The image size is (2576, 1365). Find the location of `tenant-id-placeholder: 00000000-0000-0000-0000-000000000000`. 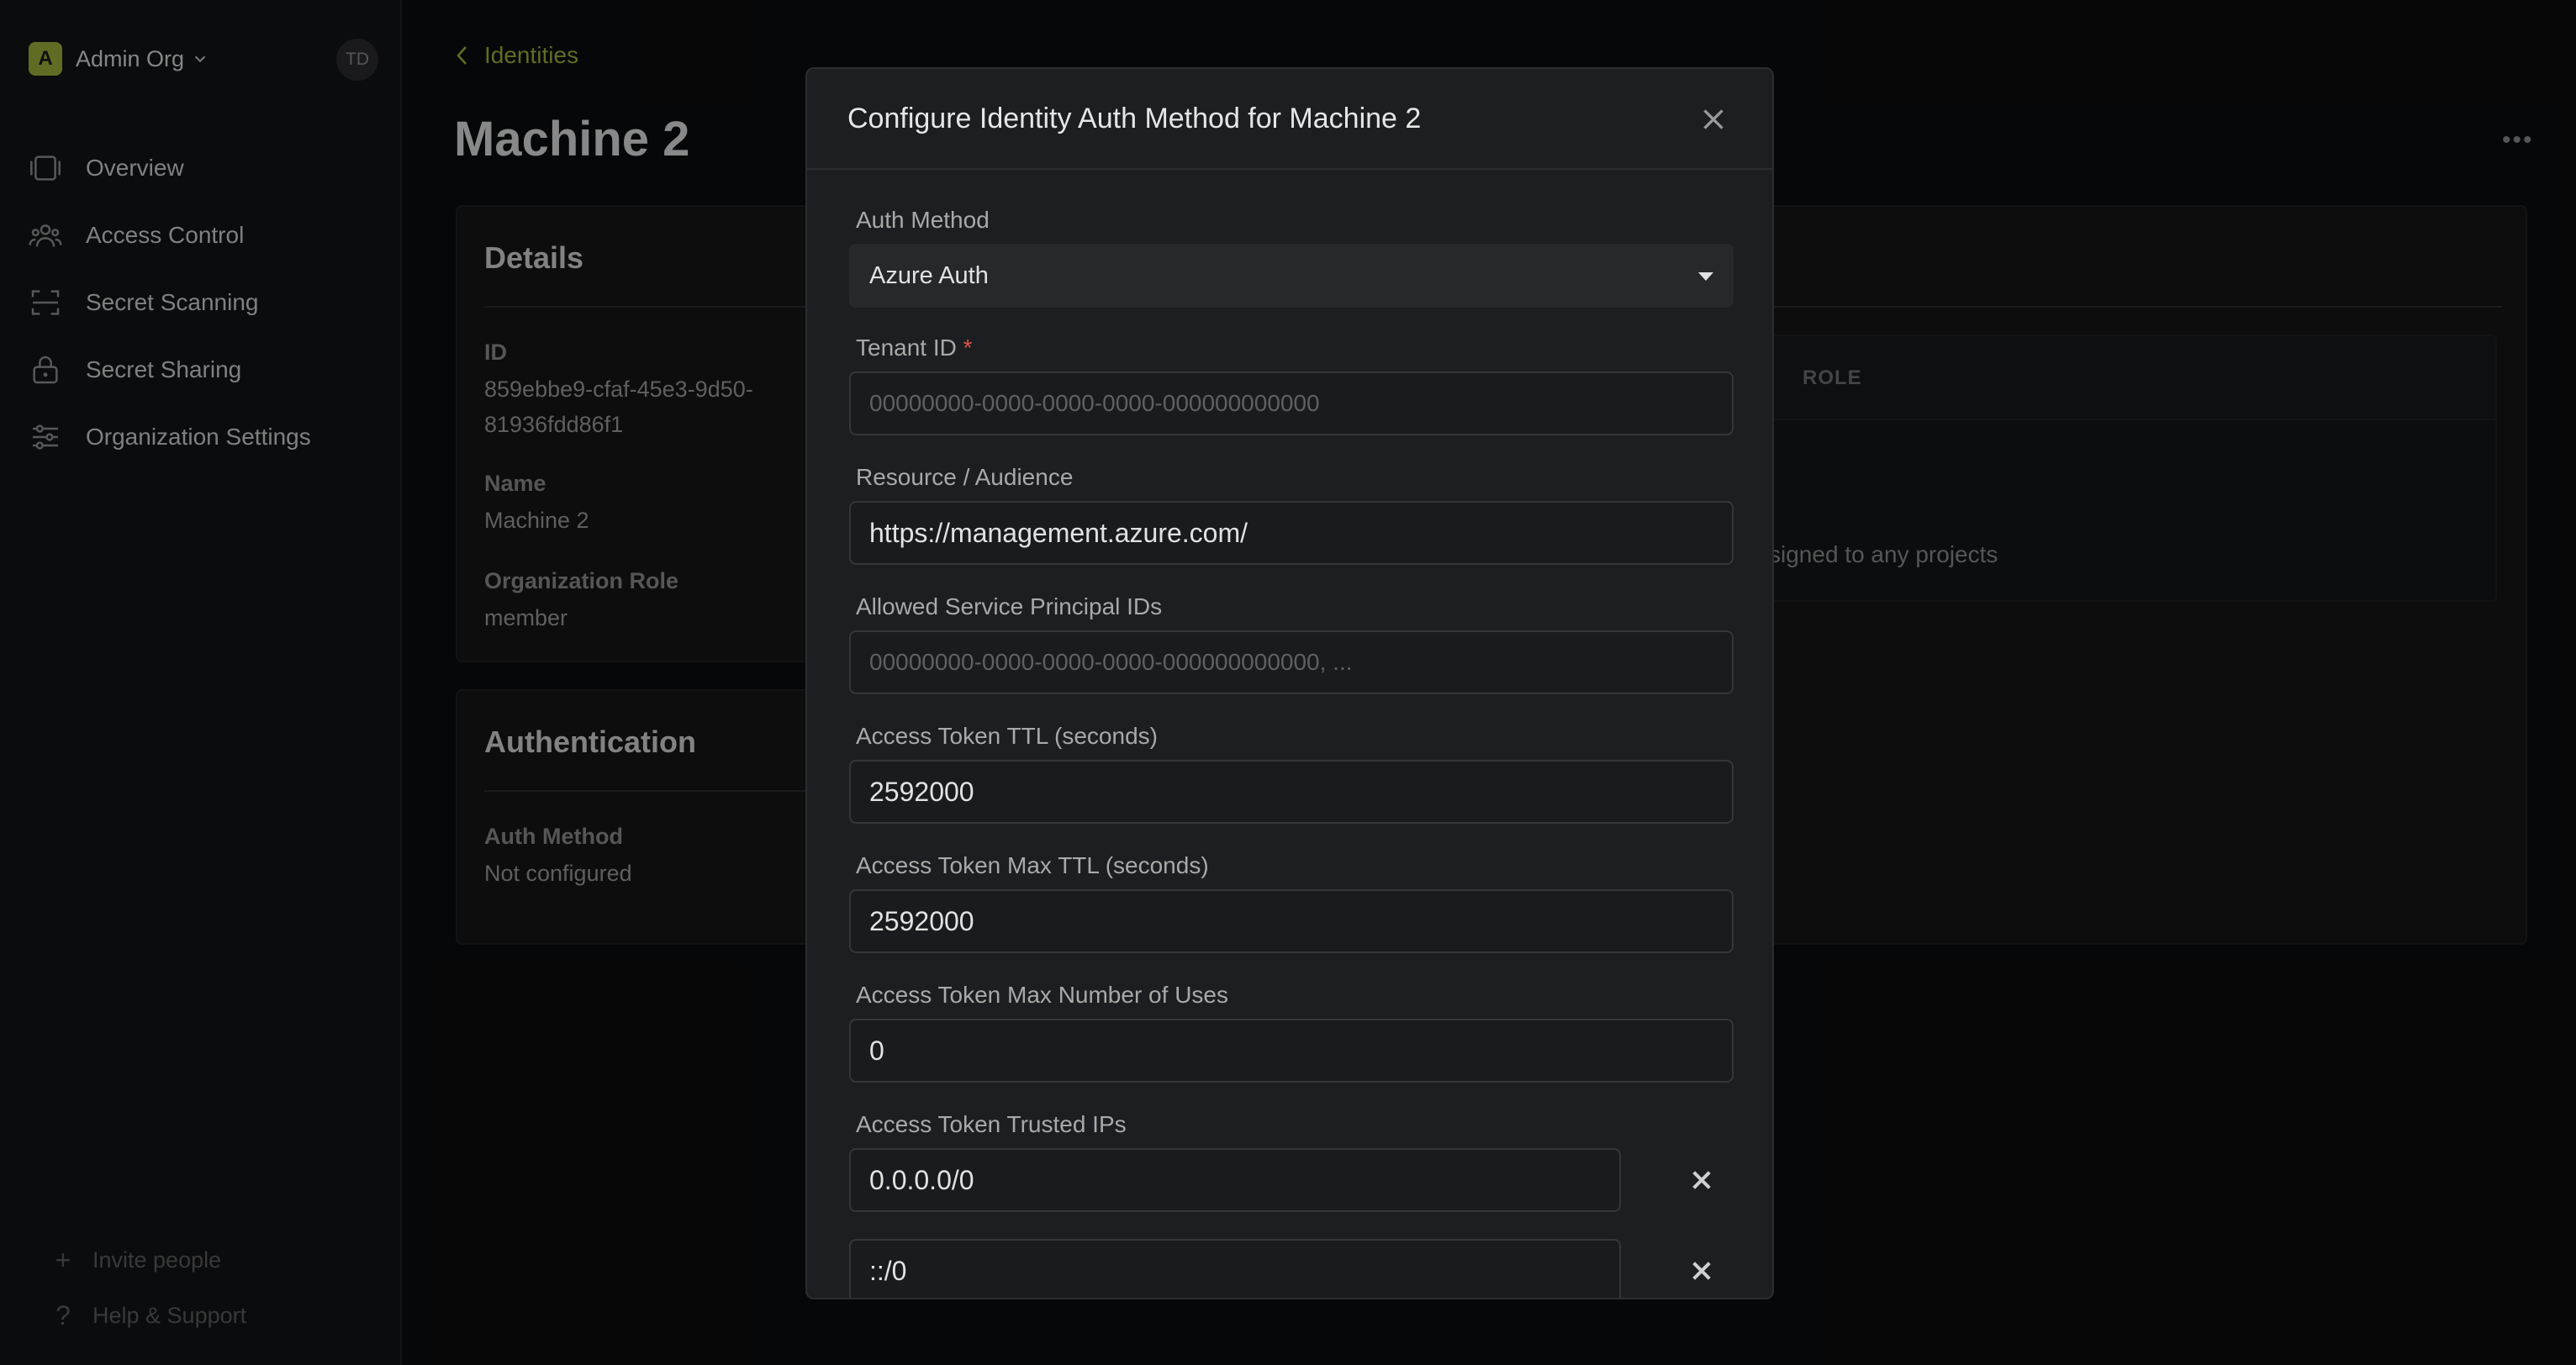

tenant-id-placeholder: 00000000-0000-0000-0000-000000000000 is located at coordinates (1094, 403).